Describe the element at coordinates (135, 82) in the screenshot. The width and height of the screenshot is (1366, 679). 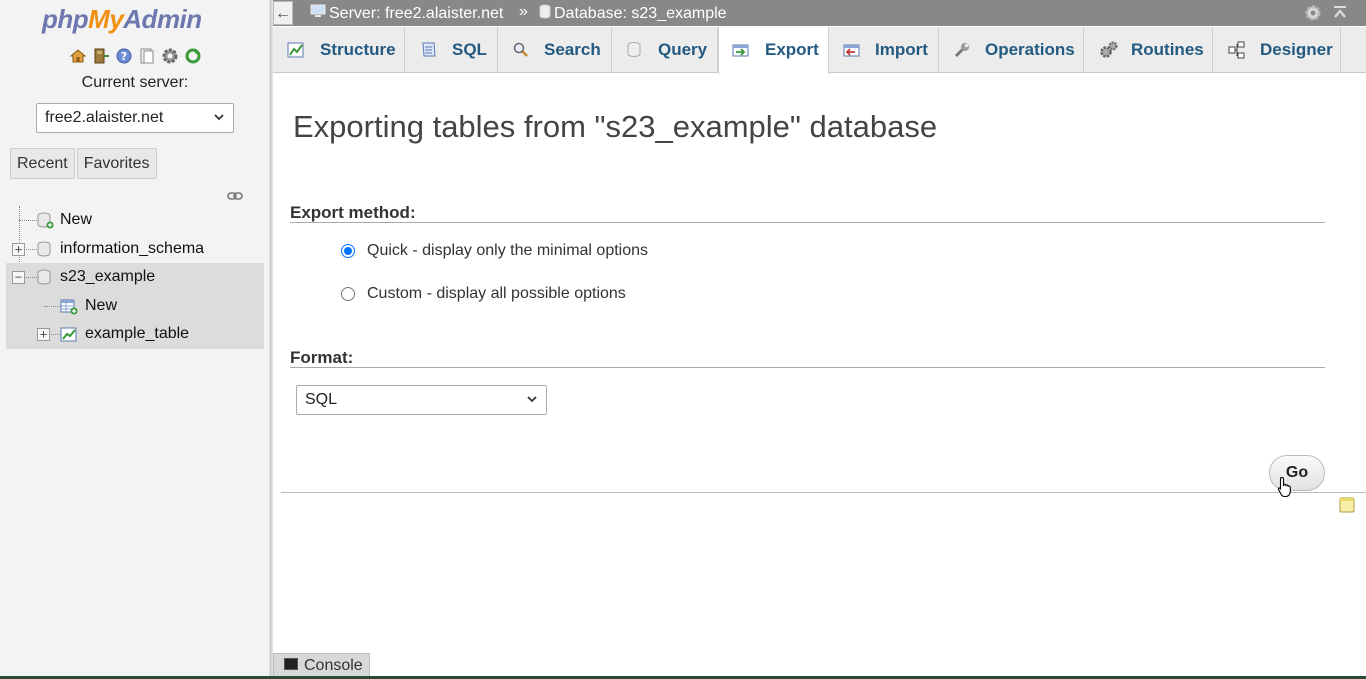
I see `current-server-label: Current server:` at that location.